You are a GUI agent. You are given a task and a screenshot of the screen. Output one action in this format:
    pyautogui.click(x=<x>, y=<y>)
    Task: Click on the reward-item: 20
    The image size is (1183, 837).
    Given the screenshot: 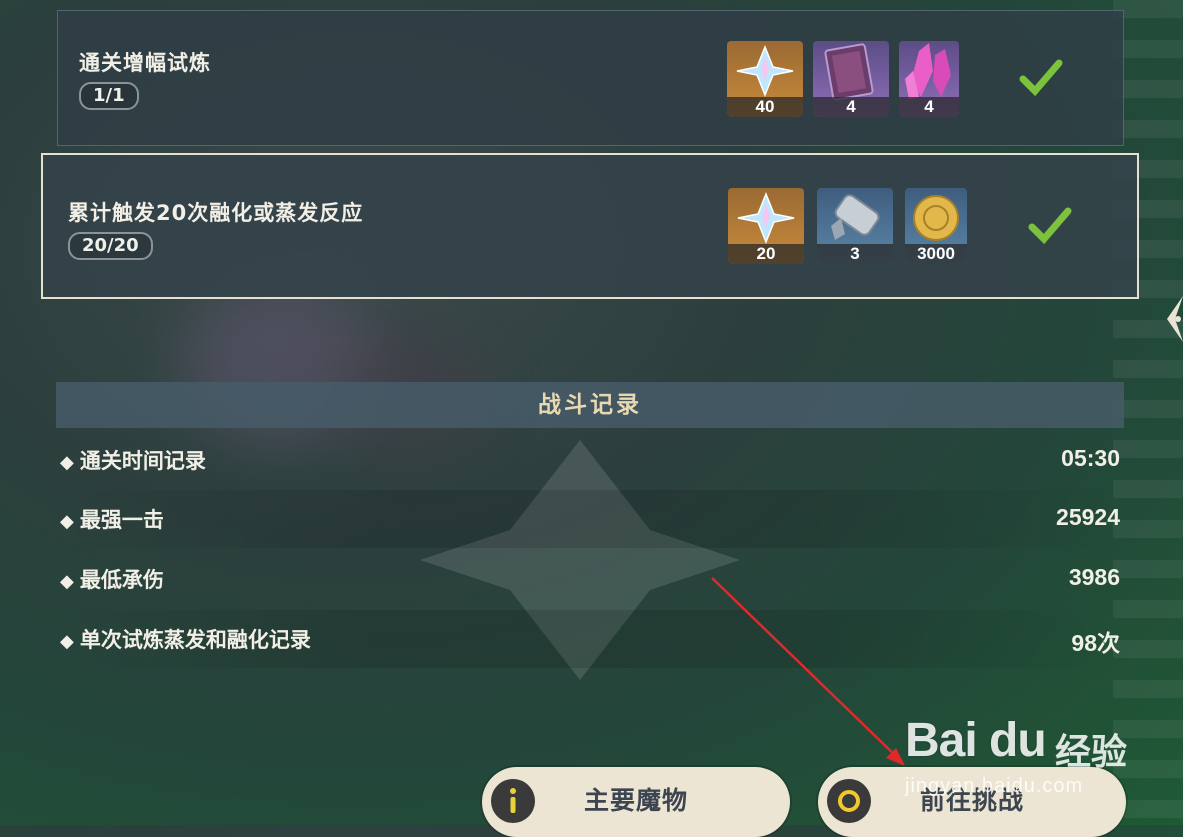 What is the action you would take?
    pyautogui.click(x=766, y=226)
    